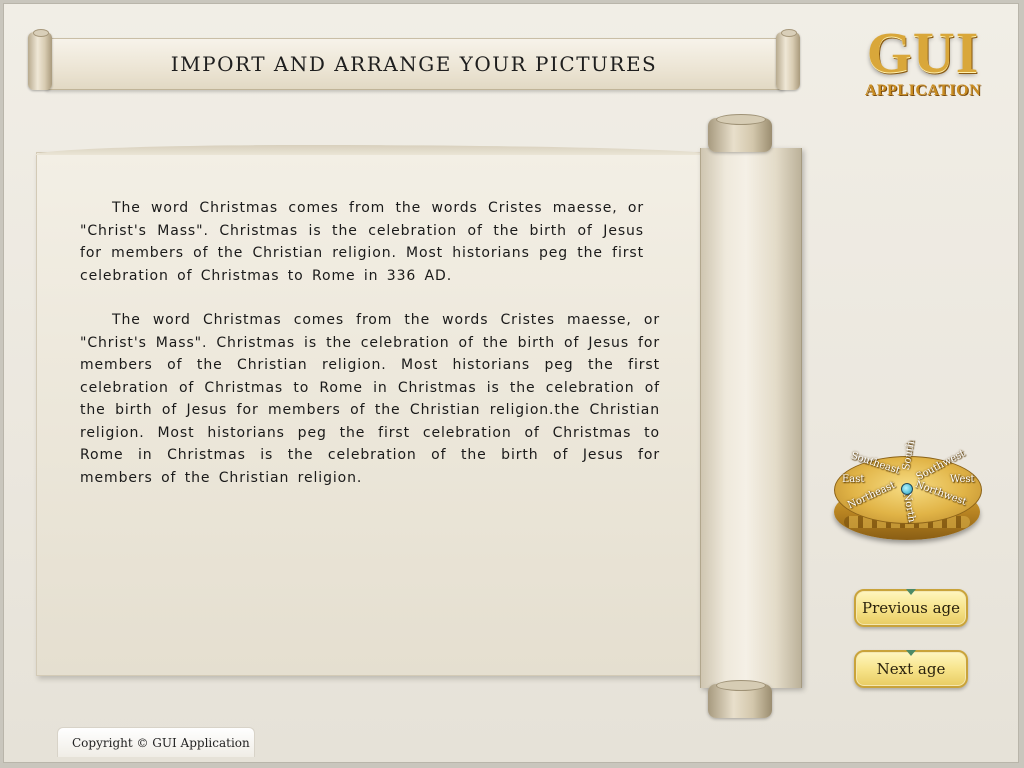 Image resolution: width=1024 pixels, height=768 pixels. Describe the element at coordinates (962, 479) in the screenshot. I see `compass-label-west: West` at that location.